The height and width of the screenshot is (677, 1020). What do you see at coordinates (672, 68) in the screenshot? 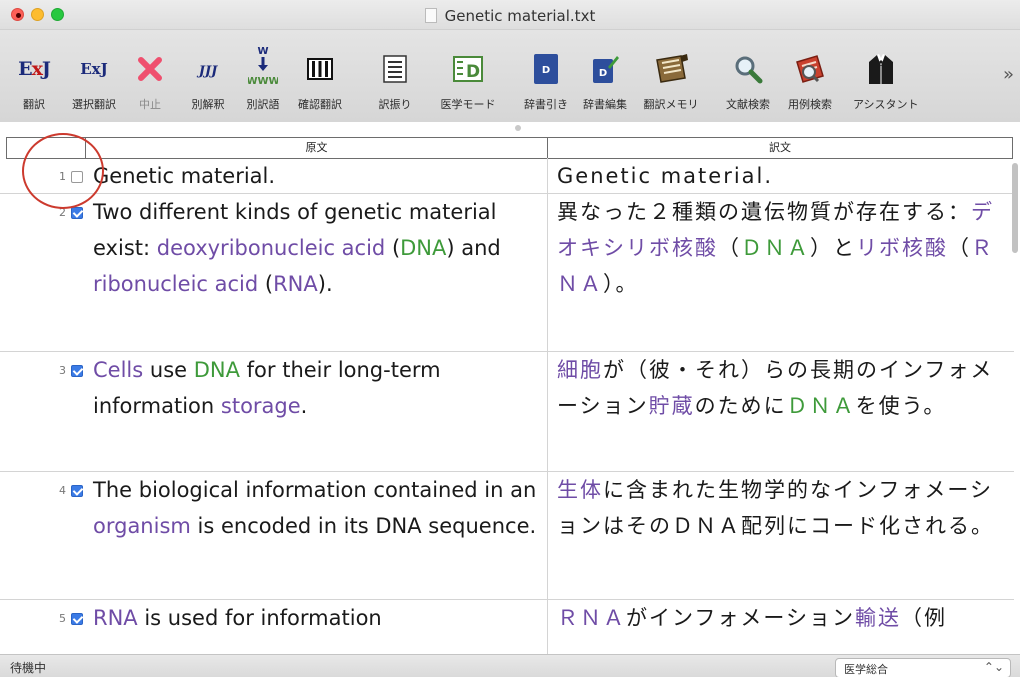
I see `translation-memory-icon` at bounding box center [672, 68].